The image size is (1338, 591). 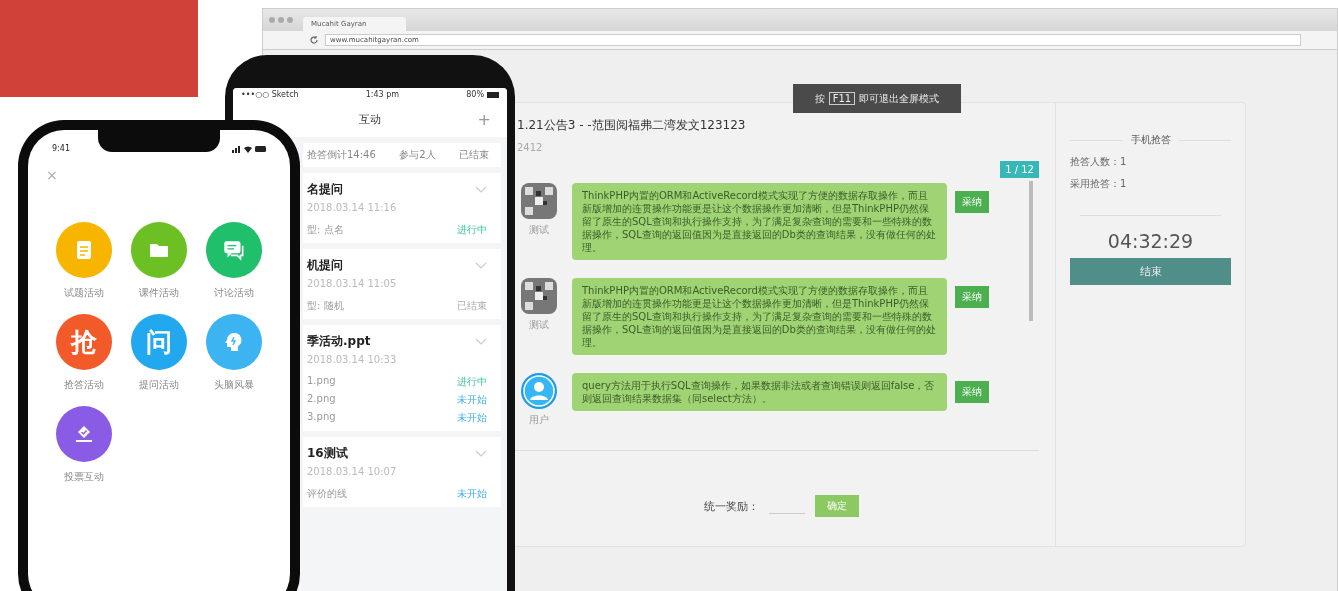 What do you see at coordinates (370, 119) in the screenshot?
I see `screen-title: 互动` at bounding box center [370, 119].